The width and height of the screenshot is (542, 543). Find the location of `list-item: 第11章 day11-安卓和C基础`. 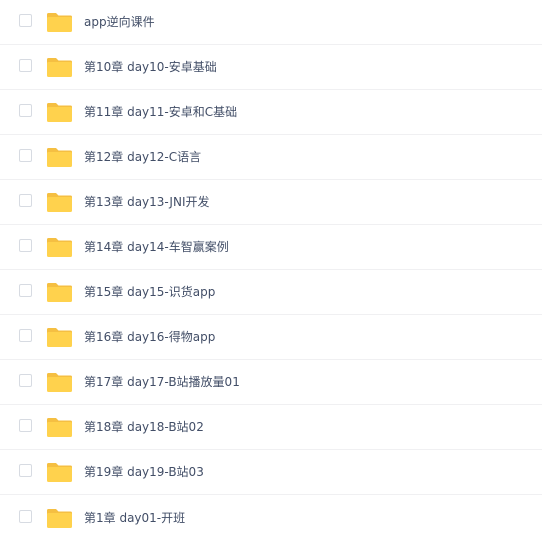

list-item: 第11章 day11-安卓和C基础 is located at coordinates (271, 112).